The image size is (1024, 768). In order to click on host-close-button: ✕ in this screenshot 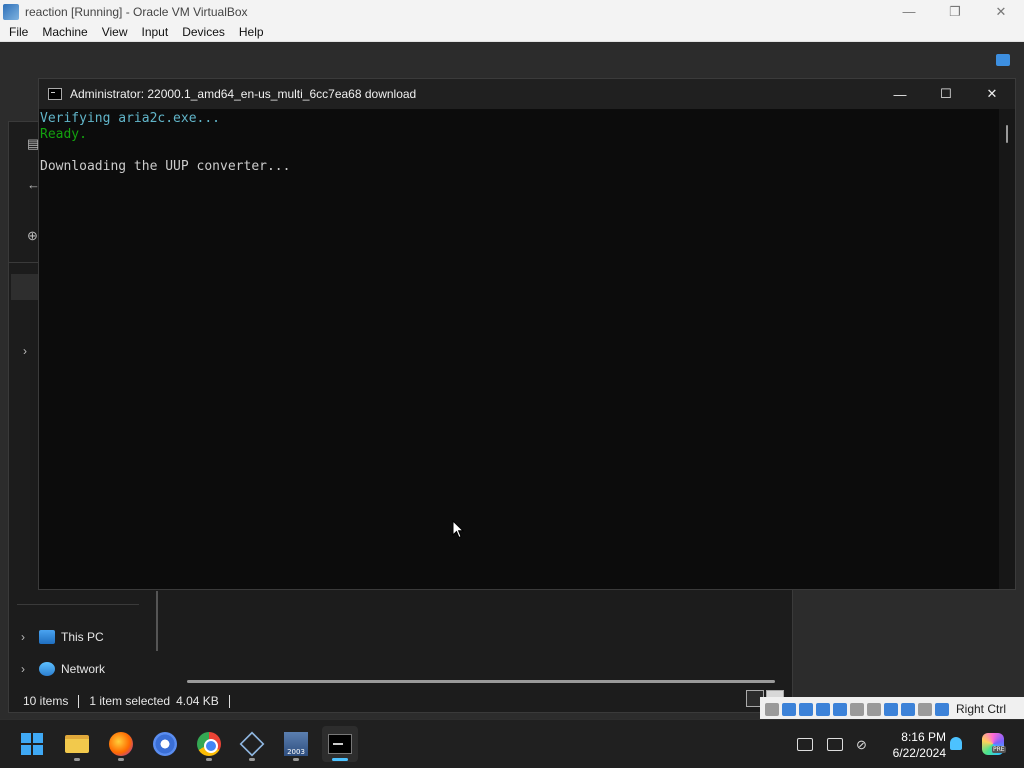, I will do `click(1001, 11)`.